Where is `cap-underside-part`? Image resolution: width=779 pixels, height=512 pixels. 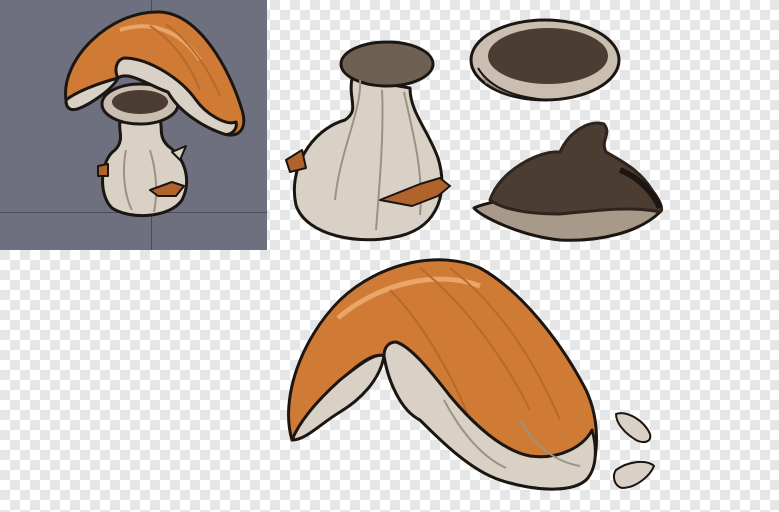
cap-underside-part is located at coordinates (568, 181).